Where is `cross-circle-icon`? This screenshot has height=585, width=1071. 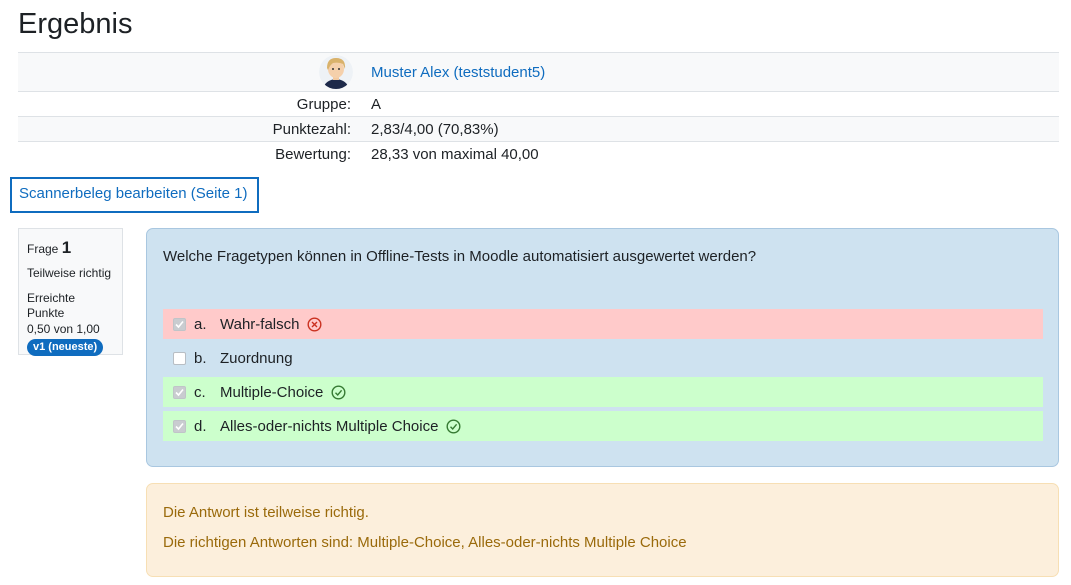
cross-circle-icon is located at coordinates (314, 324).